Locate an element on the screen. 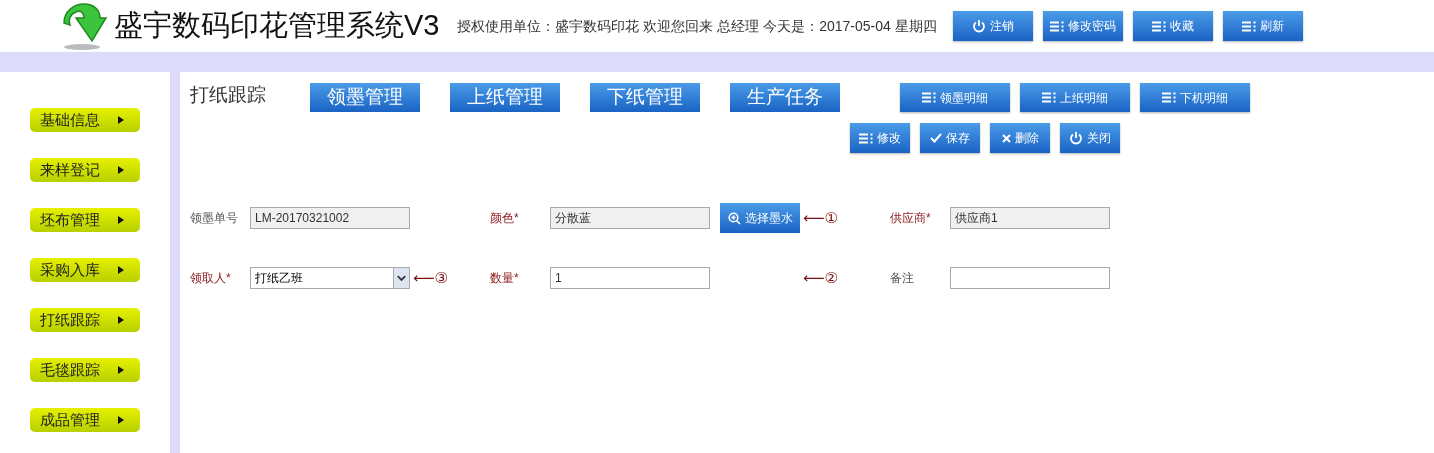 This screenshot has height=453, width=1434. input-field: 供应商1 is located at coordinates (1030, 218).